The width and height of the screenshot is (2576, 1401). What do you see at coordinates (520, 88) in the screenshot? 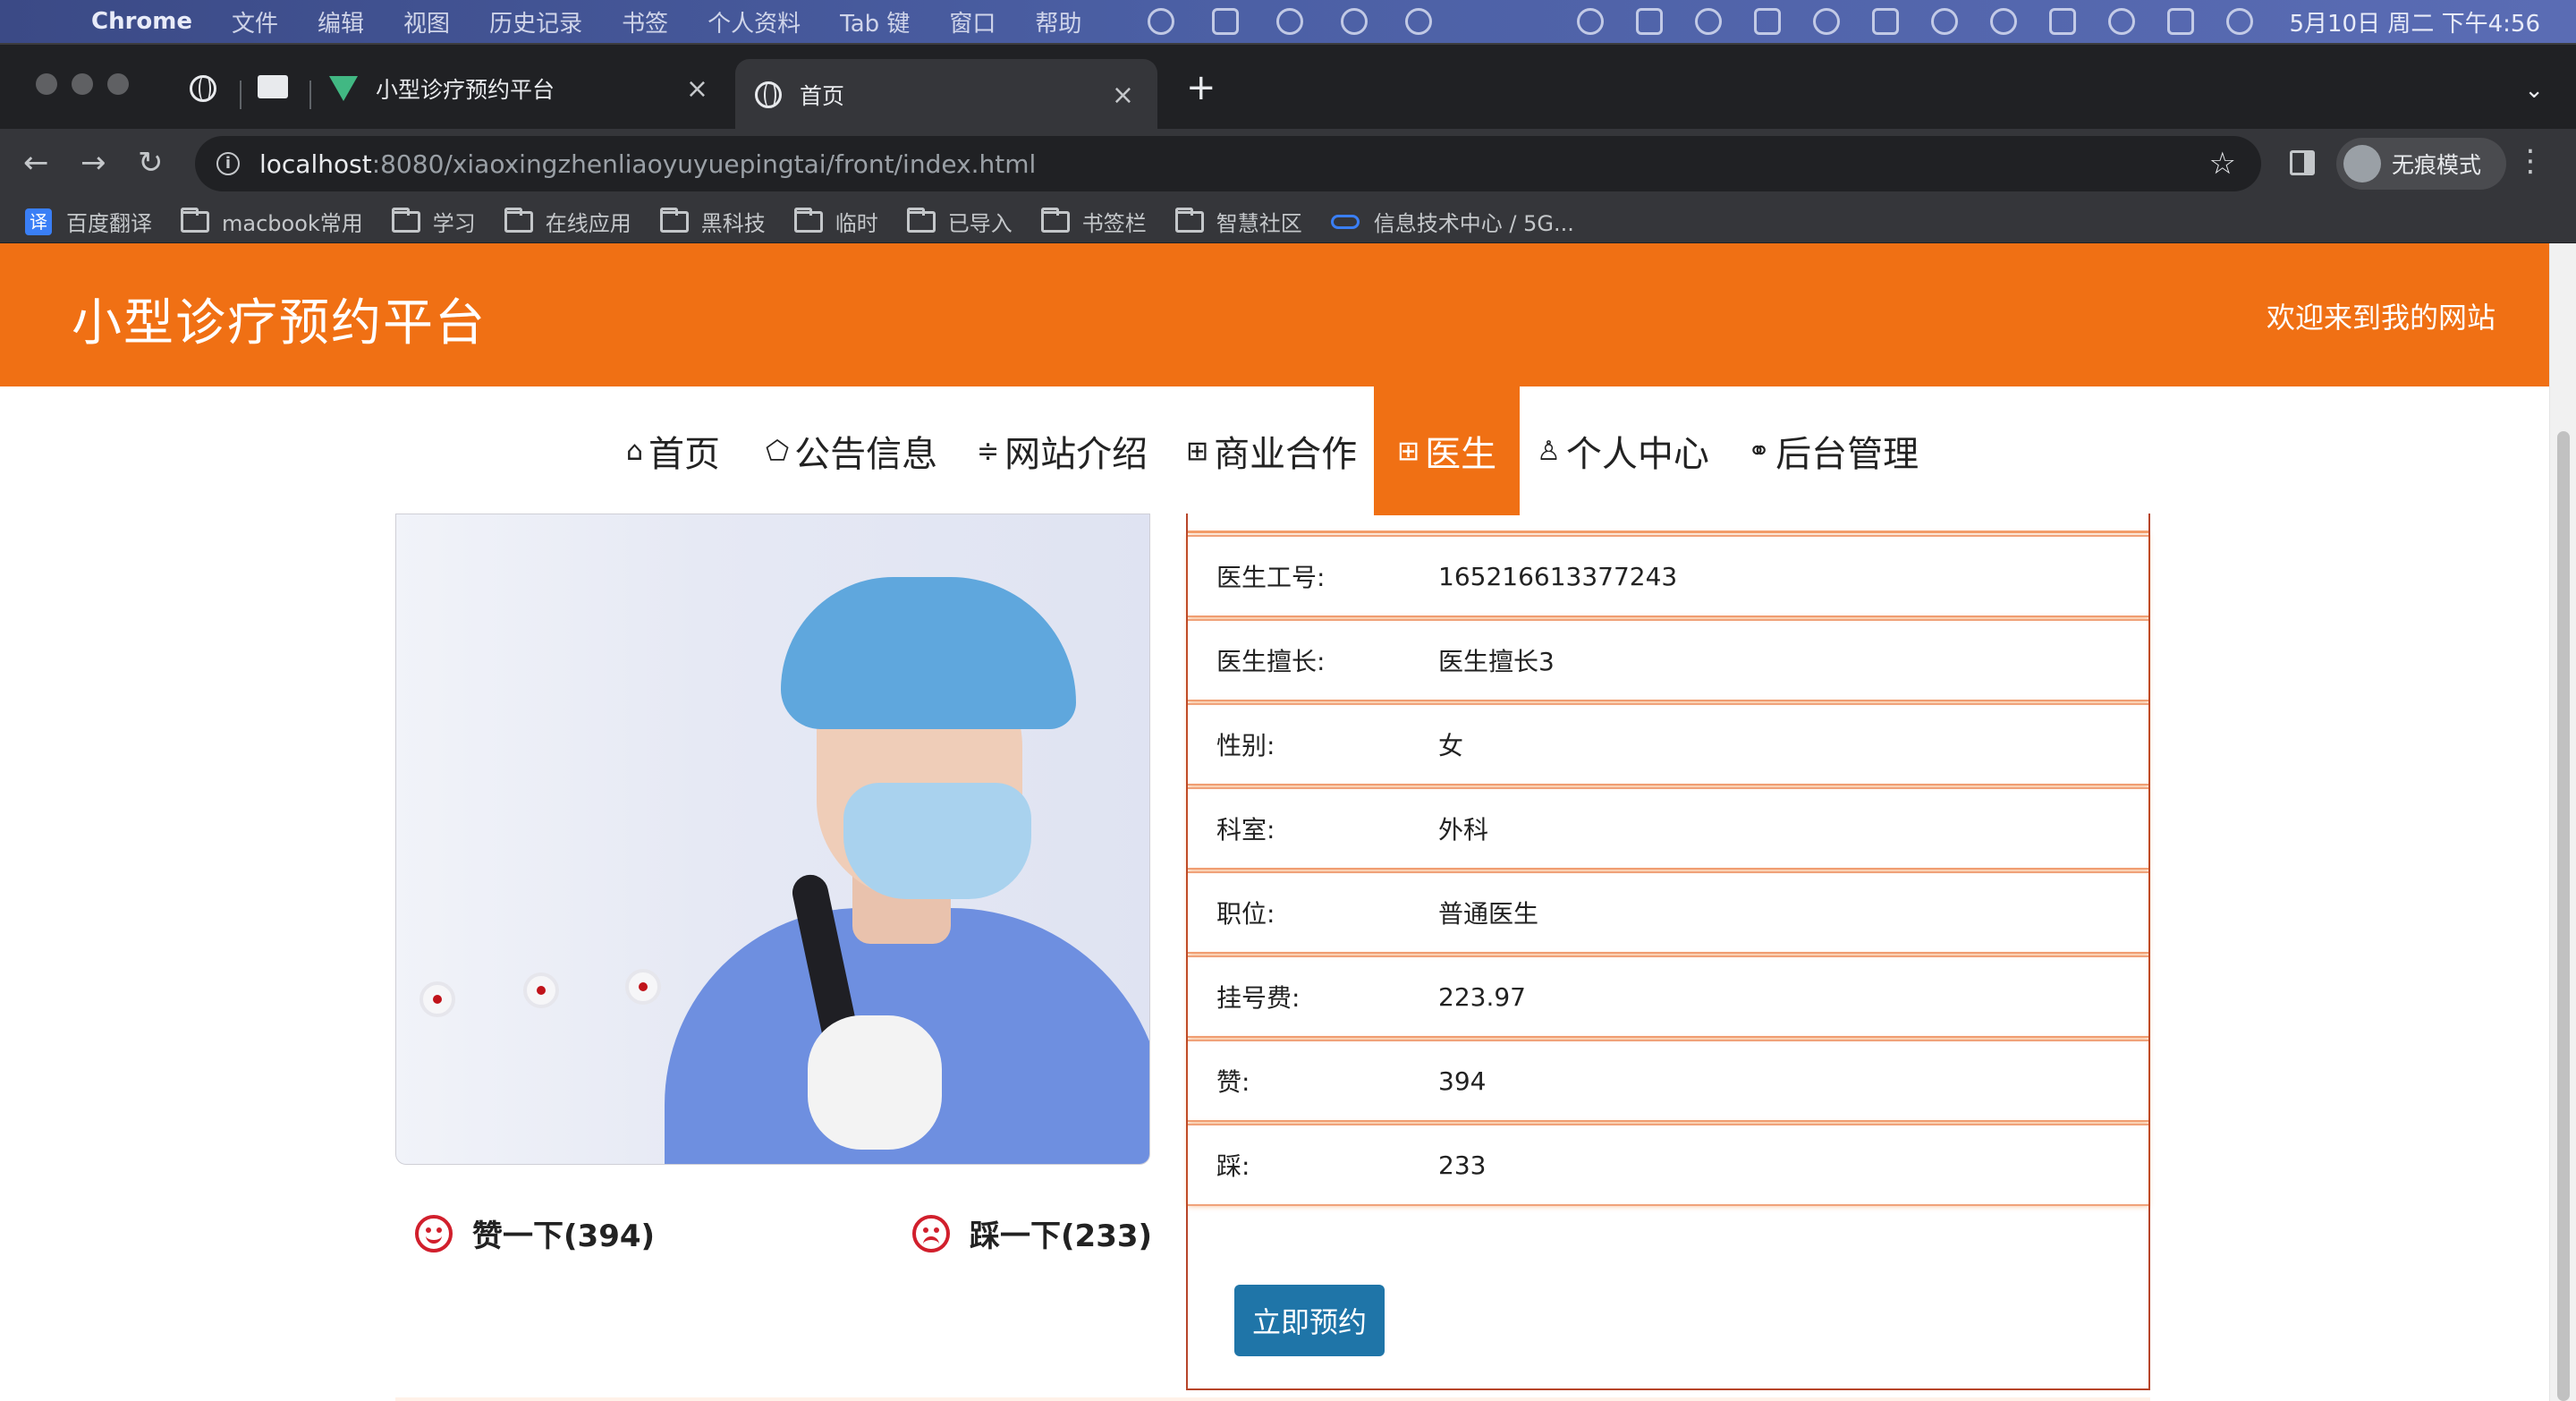
I see `tab-clinic-platform: 小型诊疗预约平台 ×` at bounding box center [520, 88].